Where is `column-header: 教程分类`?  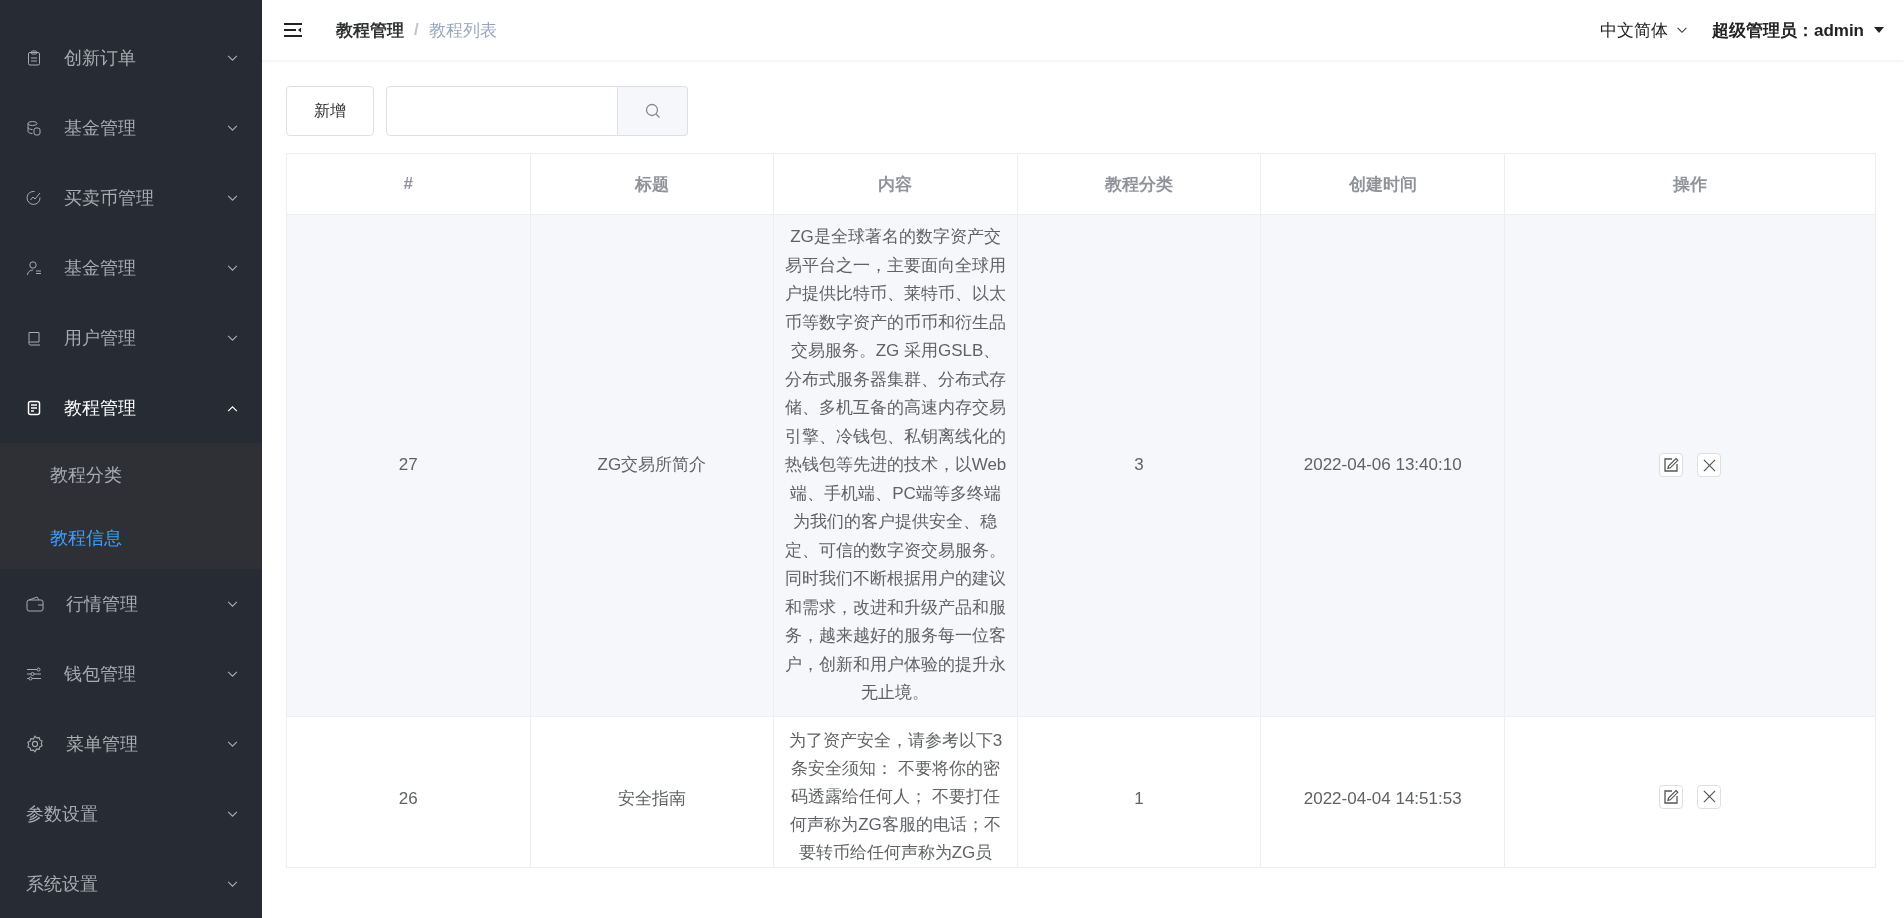
column-header: 教程分类 is located at coordinates (1139, 184).